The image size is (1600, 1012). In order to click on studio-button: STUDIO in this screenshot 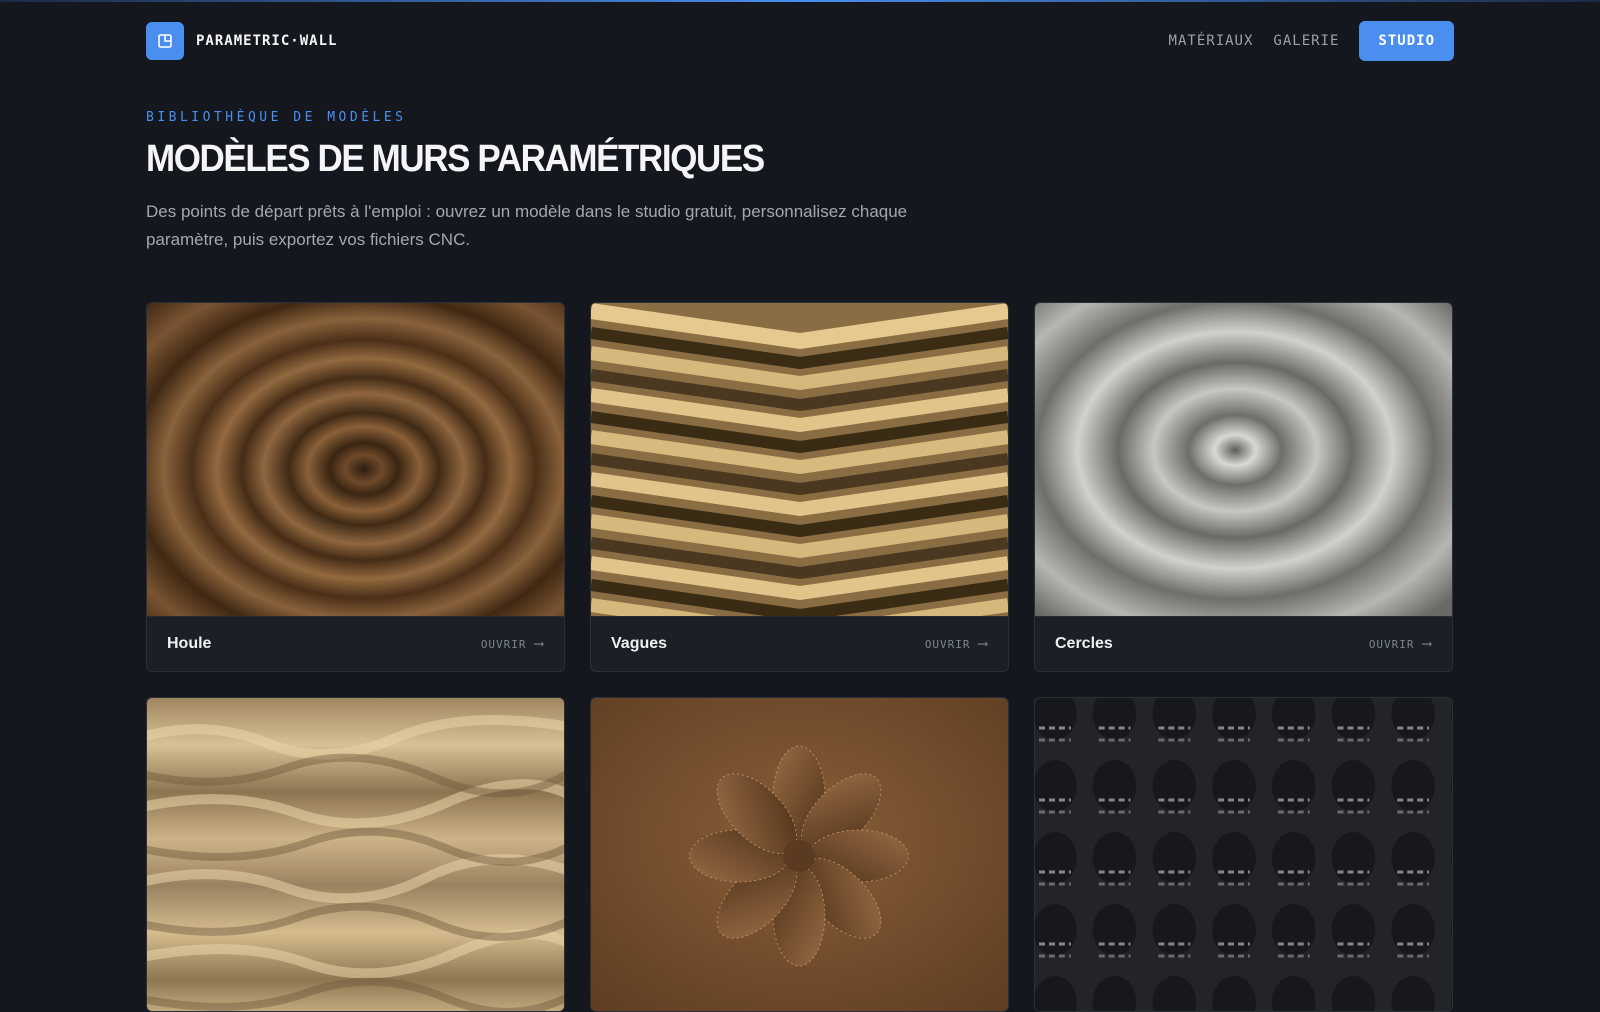, I will do `click(1406, 41)`.